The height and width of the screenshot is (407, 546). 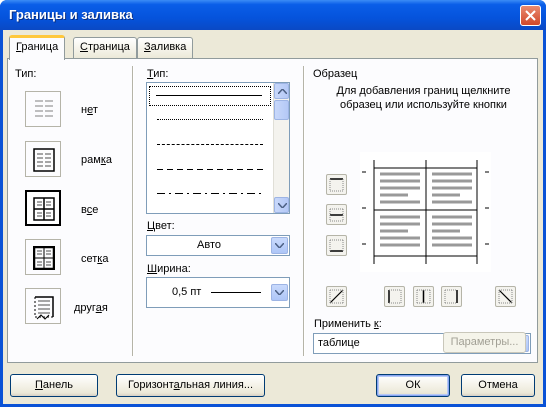 What do you see at coordinates (304, 211) in the screenshot?
I see `separator-right` at bounding box center [304, 211].